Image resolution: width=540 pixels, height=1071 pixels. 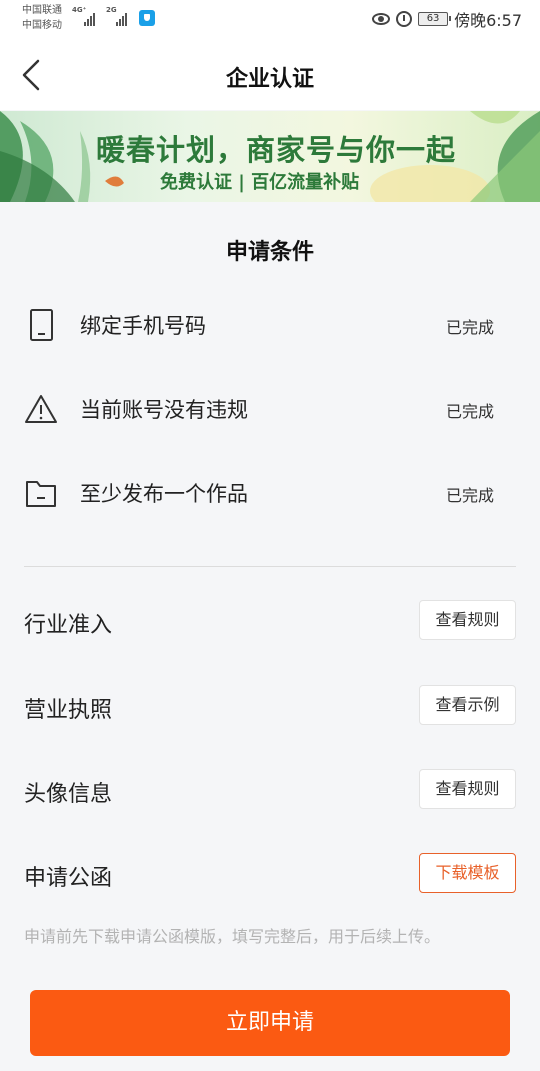 I want to click on requirement-label: 头像信息, so click(x=68, y=794).